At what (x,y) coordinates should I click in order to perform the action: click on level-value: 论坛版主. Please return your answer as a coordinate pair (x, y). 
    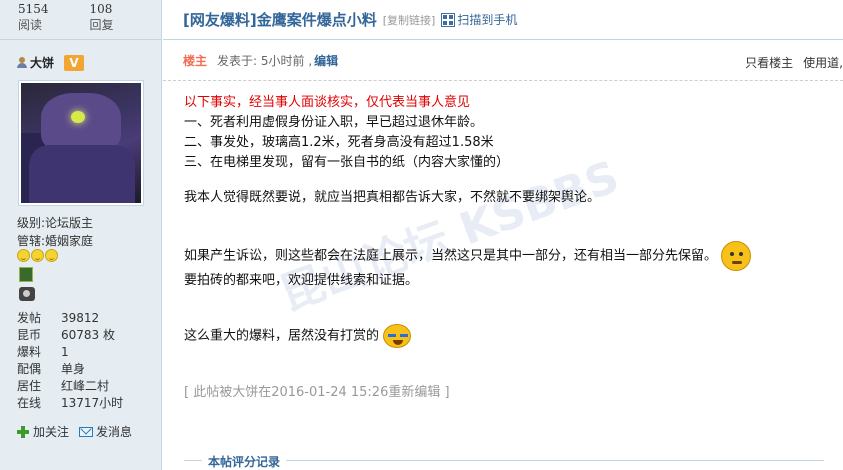
    Looking at the image, I should click on (69, 223).